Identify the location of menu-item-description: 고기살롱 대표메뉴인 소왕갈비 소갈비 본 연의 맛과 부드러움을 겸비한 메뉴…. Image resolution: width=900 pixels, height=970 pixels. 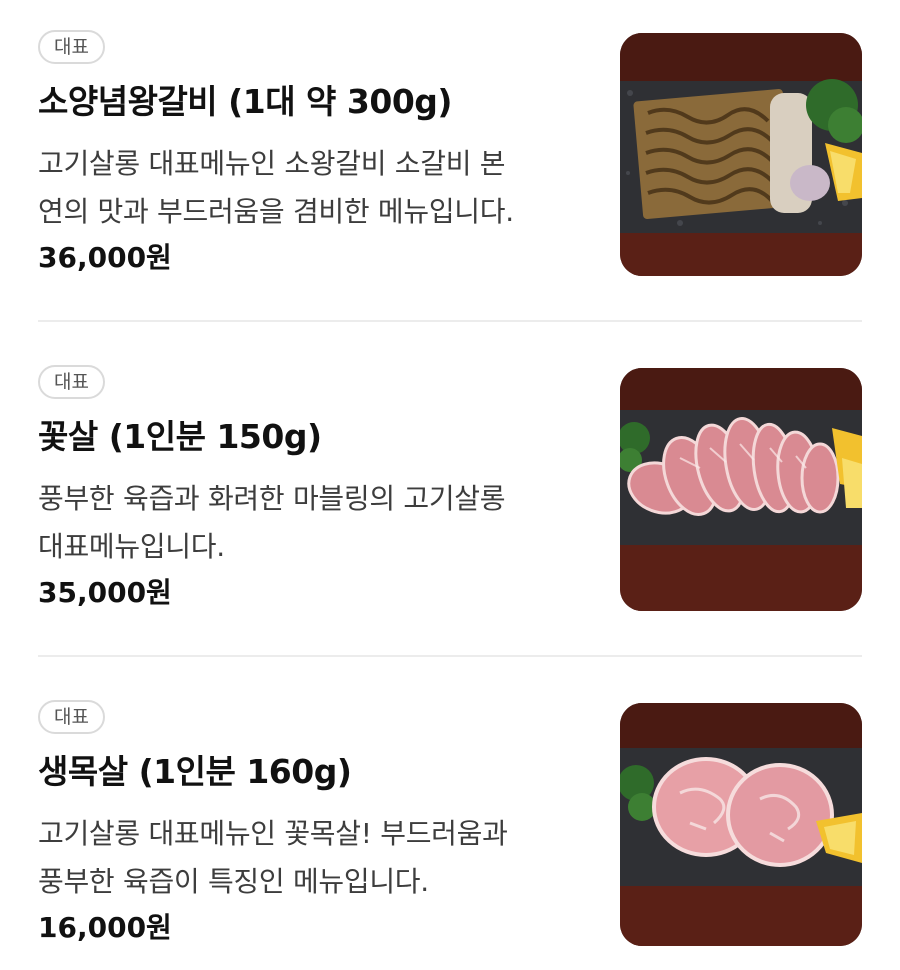
(318, 188).